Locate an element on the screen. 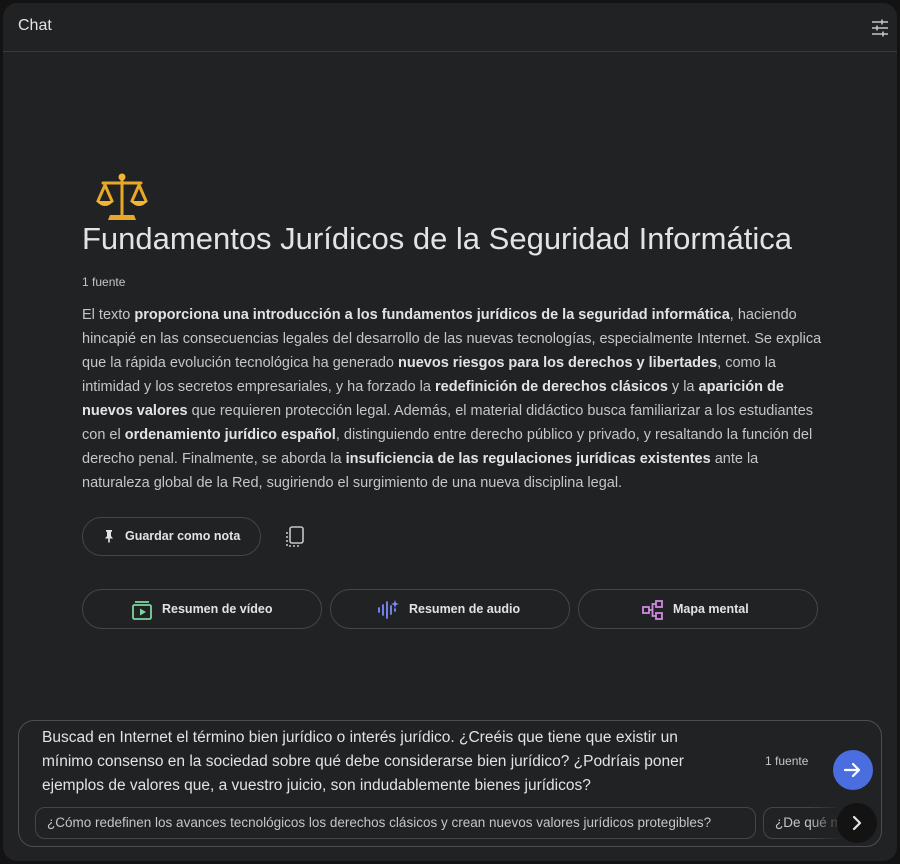  source-count: 1 fuente is located at coordinates (104, 282).